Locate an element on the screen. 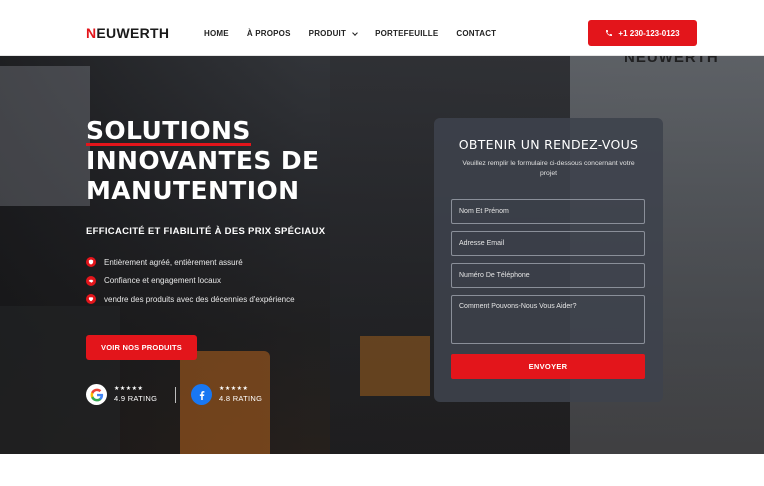  hero-title: SOLUTIONS INNOVANTES DE MANUTENTION is located at coordinates (203, 161).